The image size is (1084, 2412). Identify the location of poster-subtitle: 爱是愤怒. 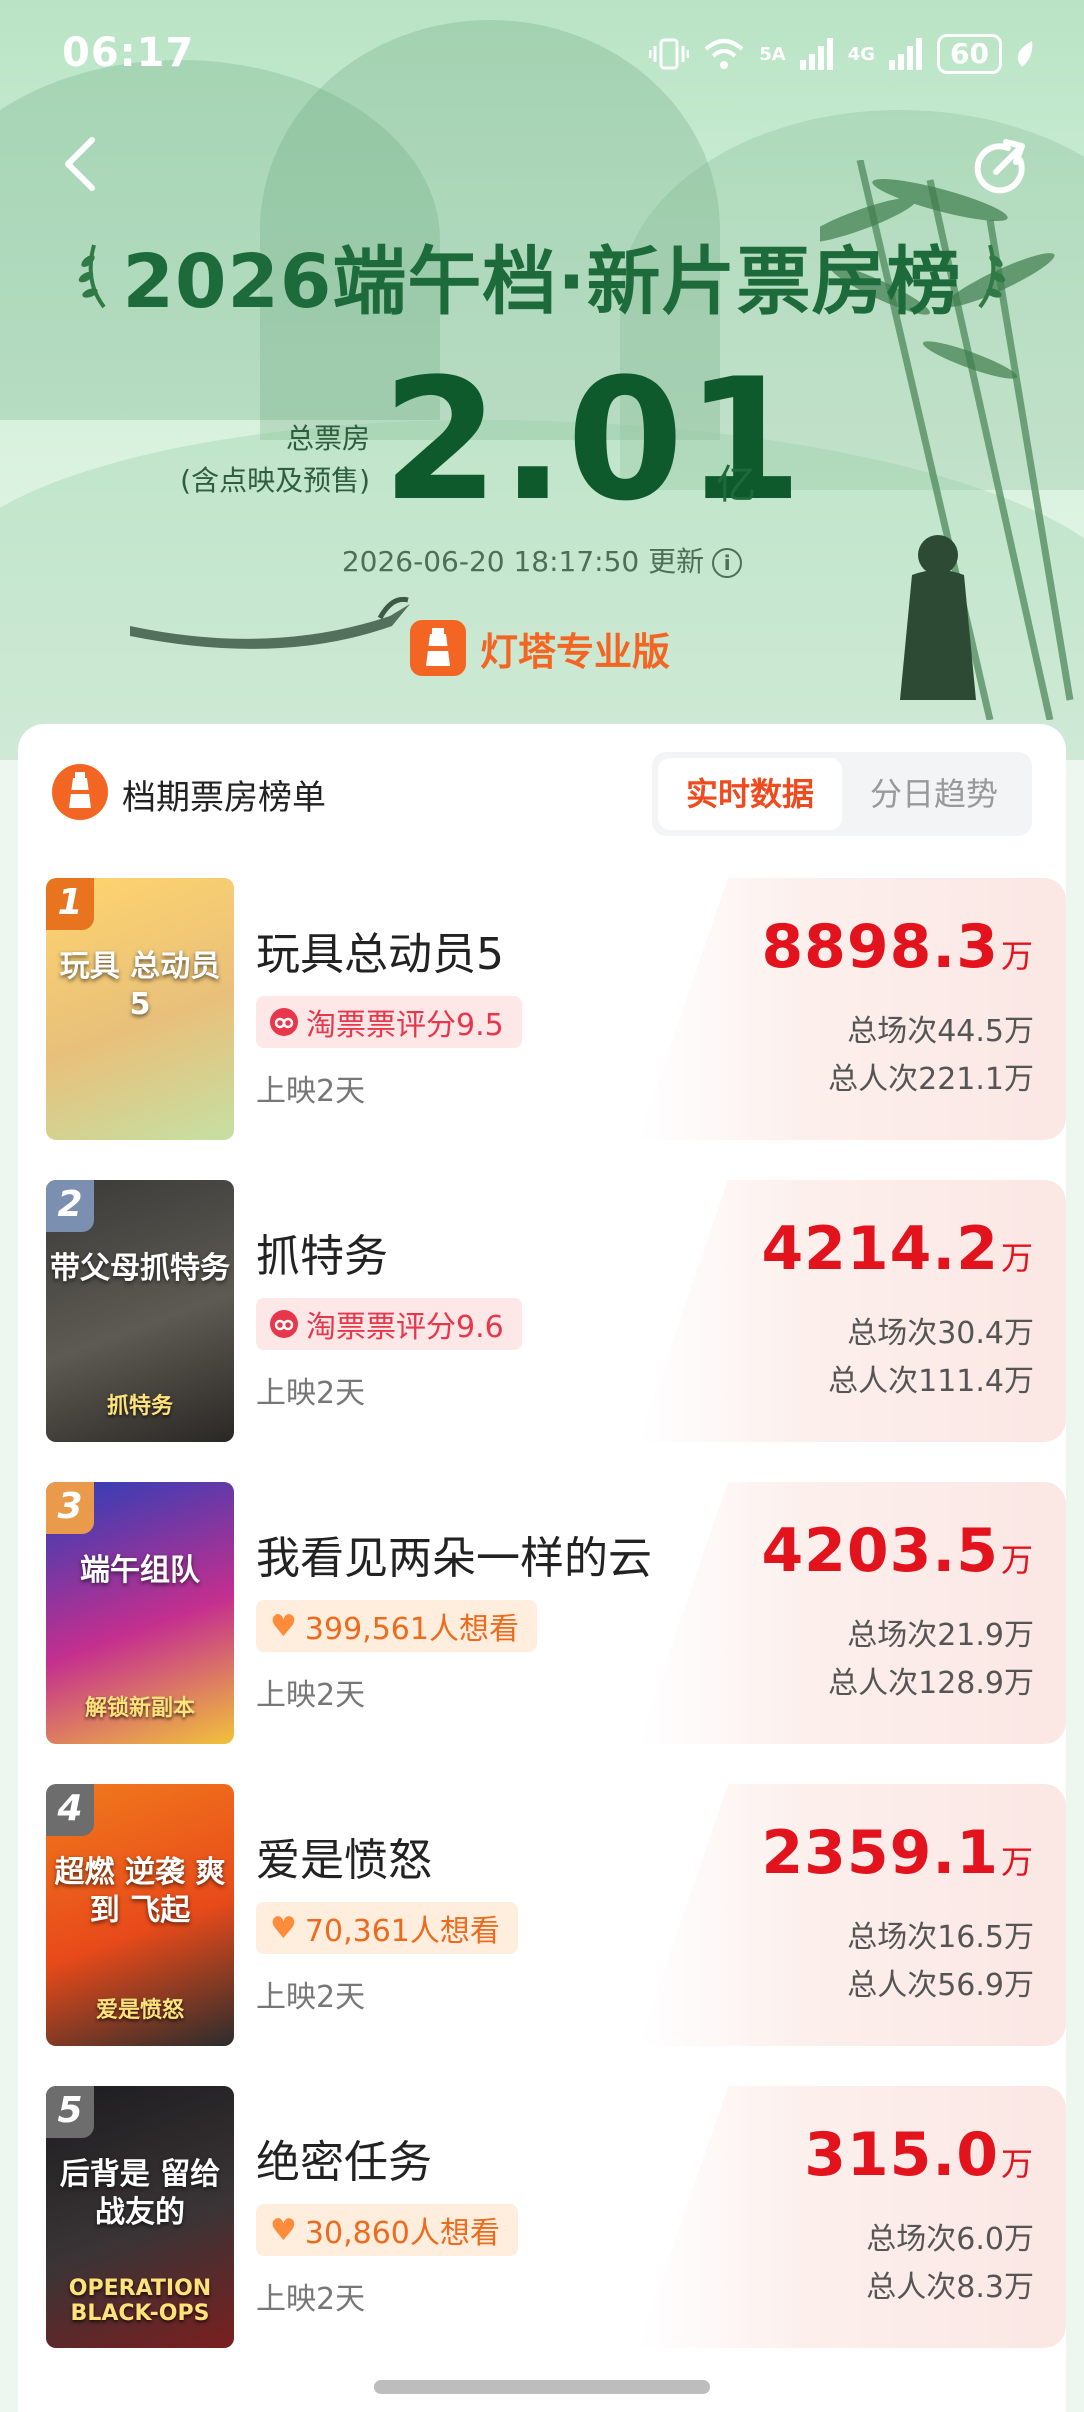
(139, 2010).